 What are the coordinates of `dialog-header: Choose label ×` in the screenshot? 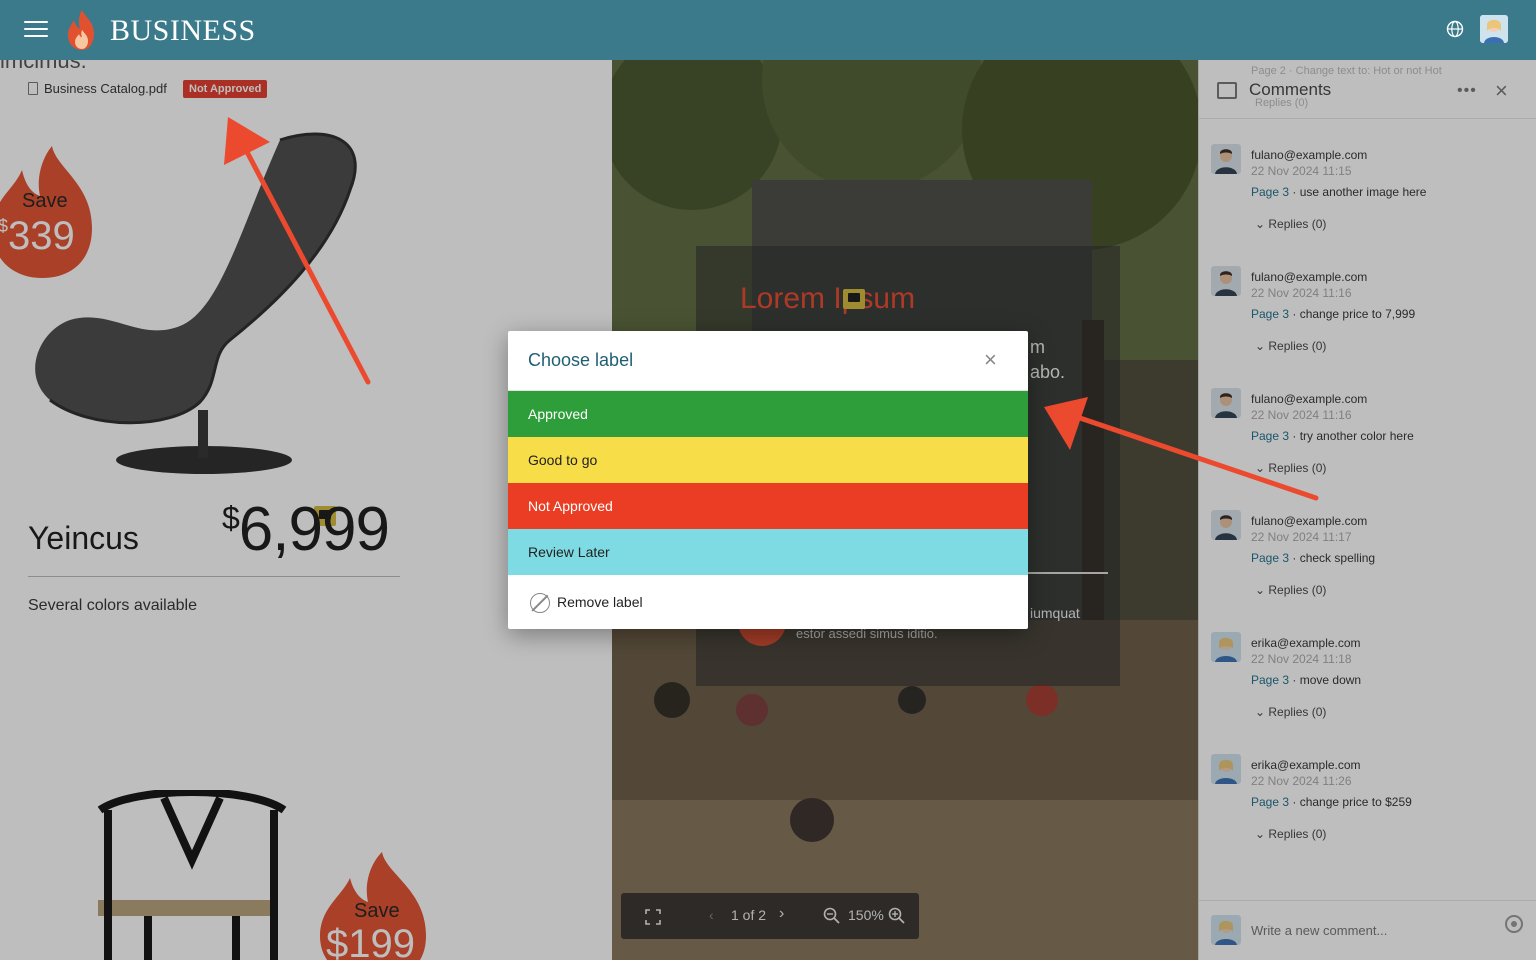 It's located at (768, 361).